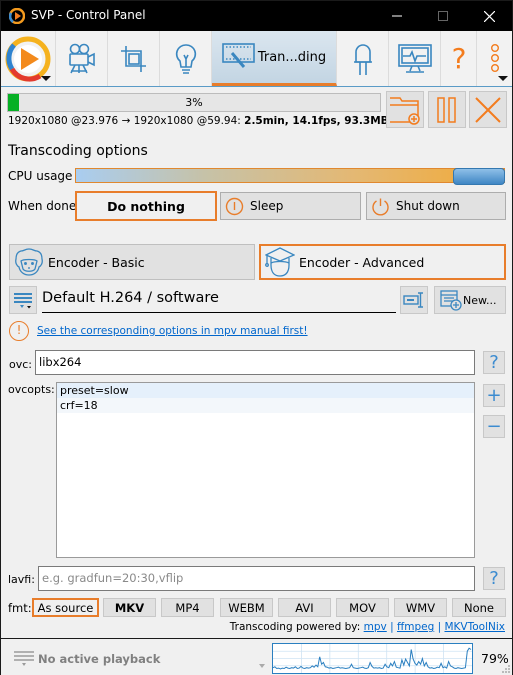 The height and width of the screenshot is (675, 513). Describe the element at coordinates (99, 659) in the screenshot. I see `playback-status: No active playback` at that location.